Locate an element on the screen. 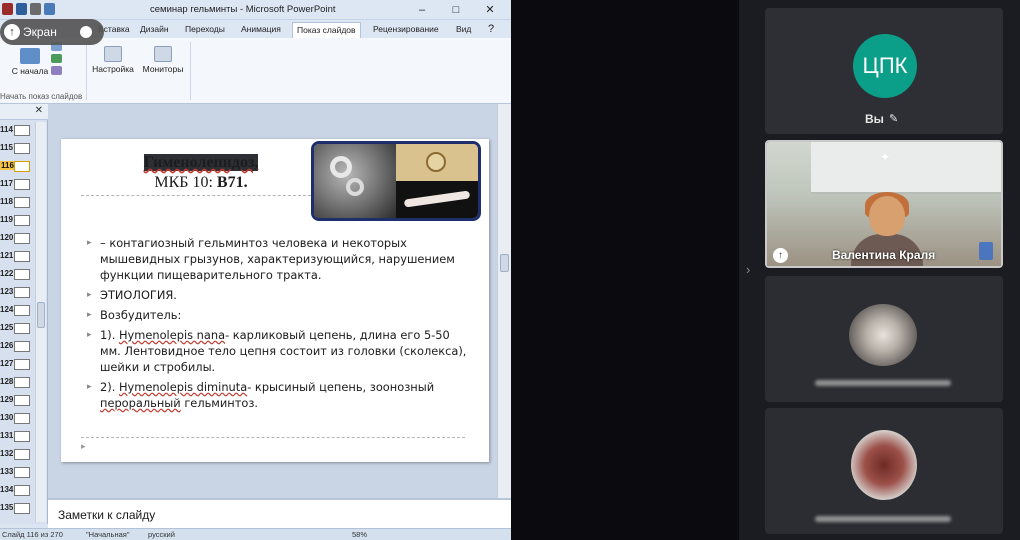  thumbnail-number: 132 is located at coordinates (7, 453).